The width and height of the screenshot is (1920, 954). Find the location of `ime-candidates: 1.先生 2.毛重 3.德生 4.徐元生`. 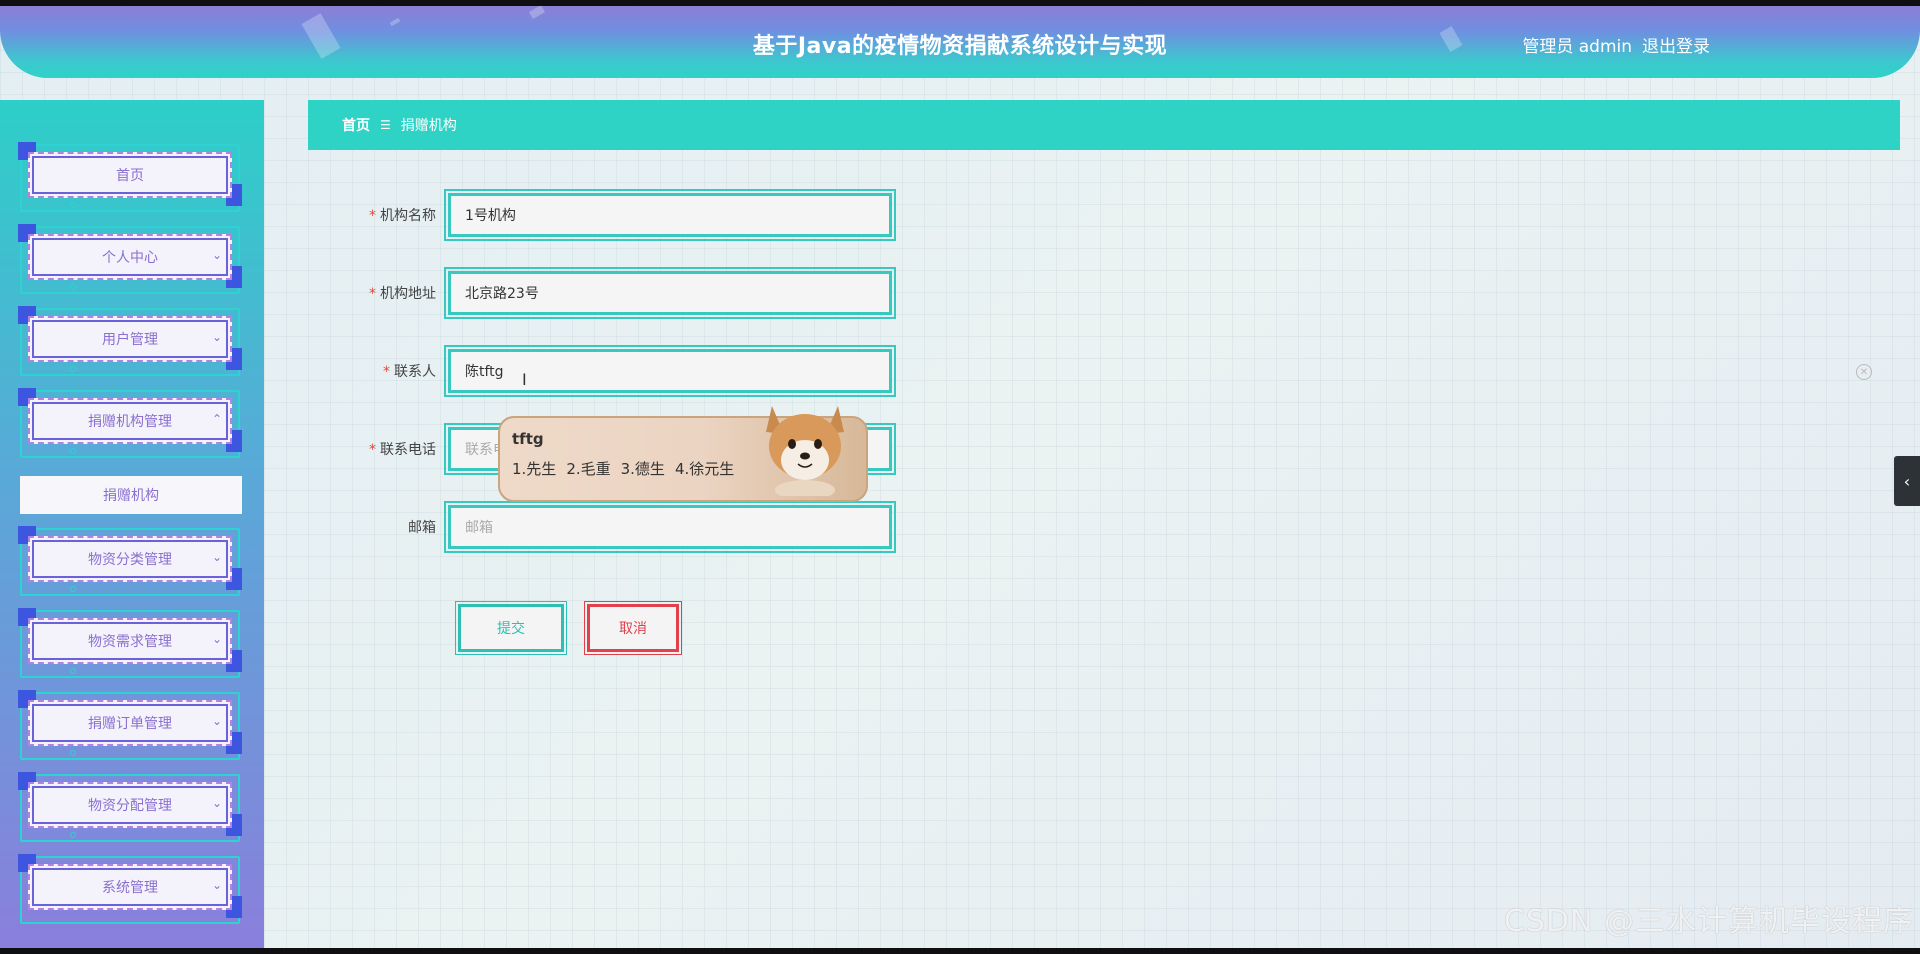

ime-candidates: 1.先生 2.毛重 3.德生 4.徐元生 is located at coordinates (623, 468).